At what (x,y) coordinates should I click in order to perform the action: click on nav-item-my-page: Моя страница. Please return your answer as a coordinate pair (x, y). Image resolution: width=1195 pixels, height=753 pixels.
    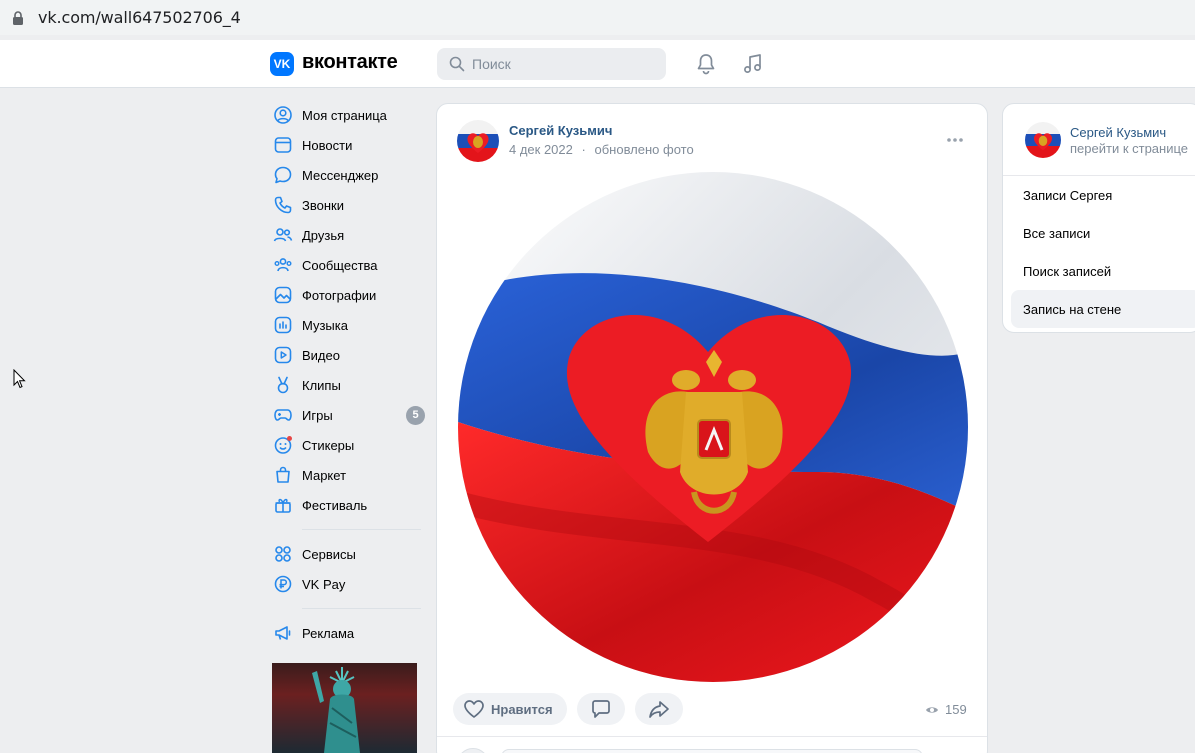
    Looking at the image, I should click on (347, 115).